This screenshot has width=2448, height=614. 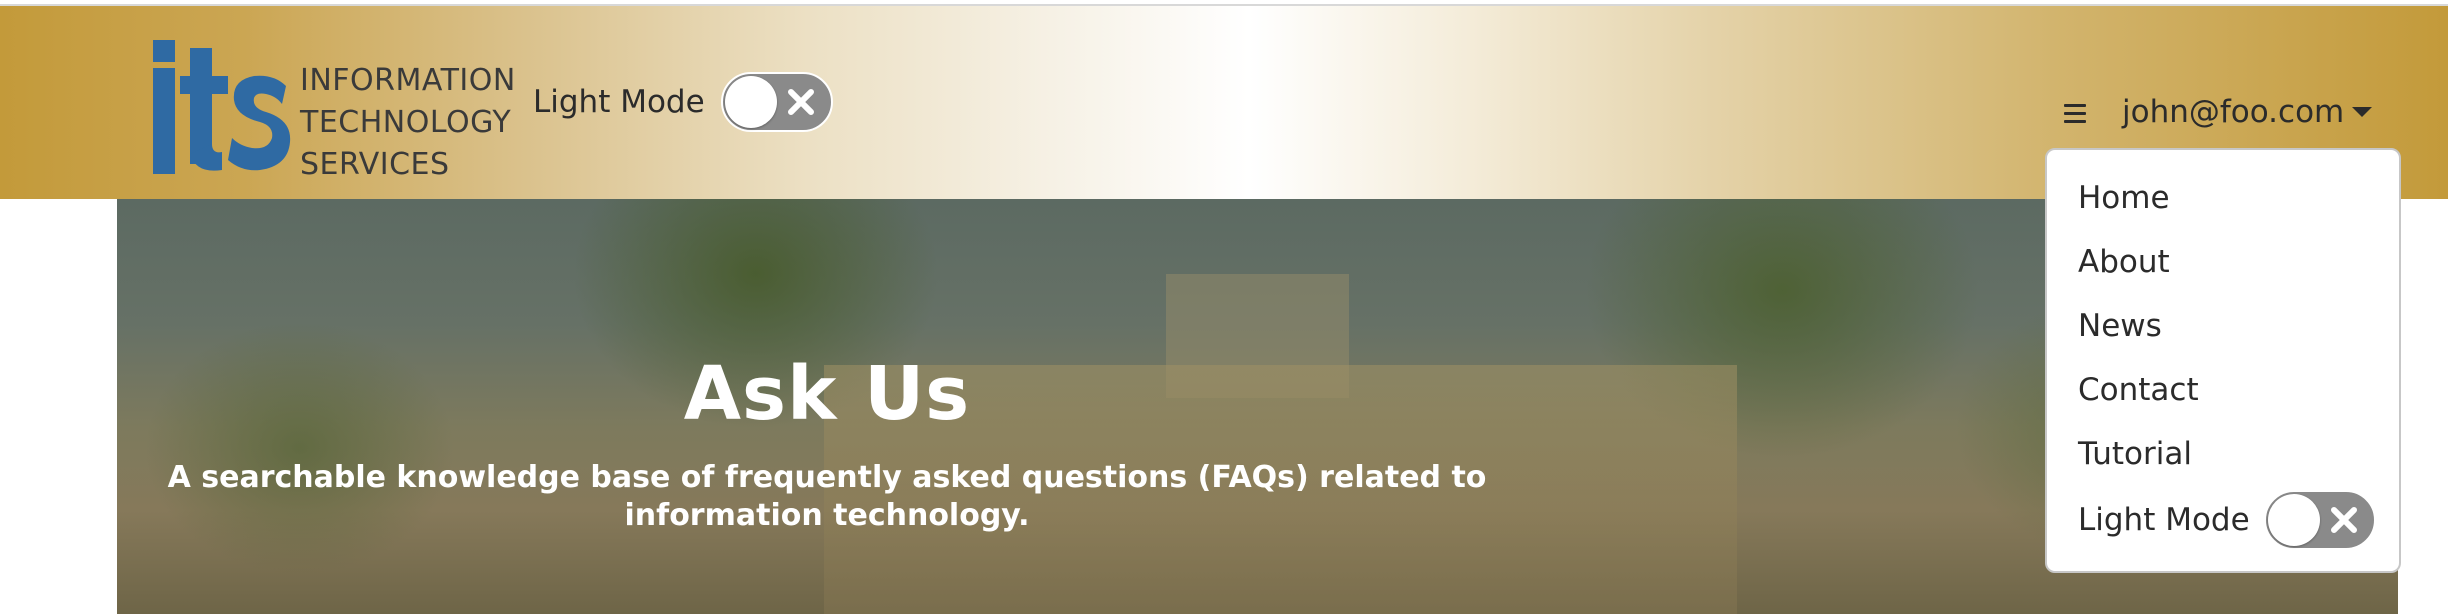 I want to click on menu-item-contact: Contact, so click(x=2138, y=390).